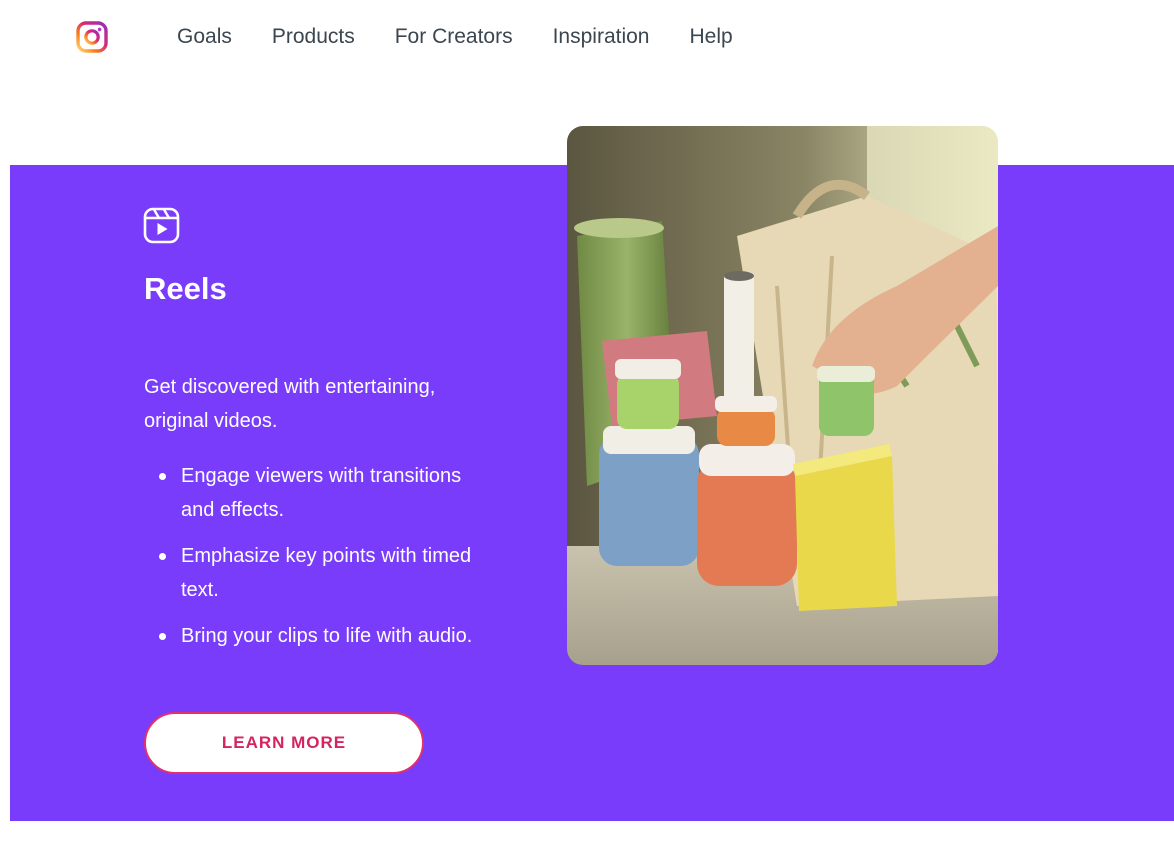  What do you see at coordinates (204, 37) in the screenshot?
I see `nav-goals: Goals` at bounding box center [204, 37].